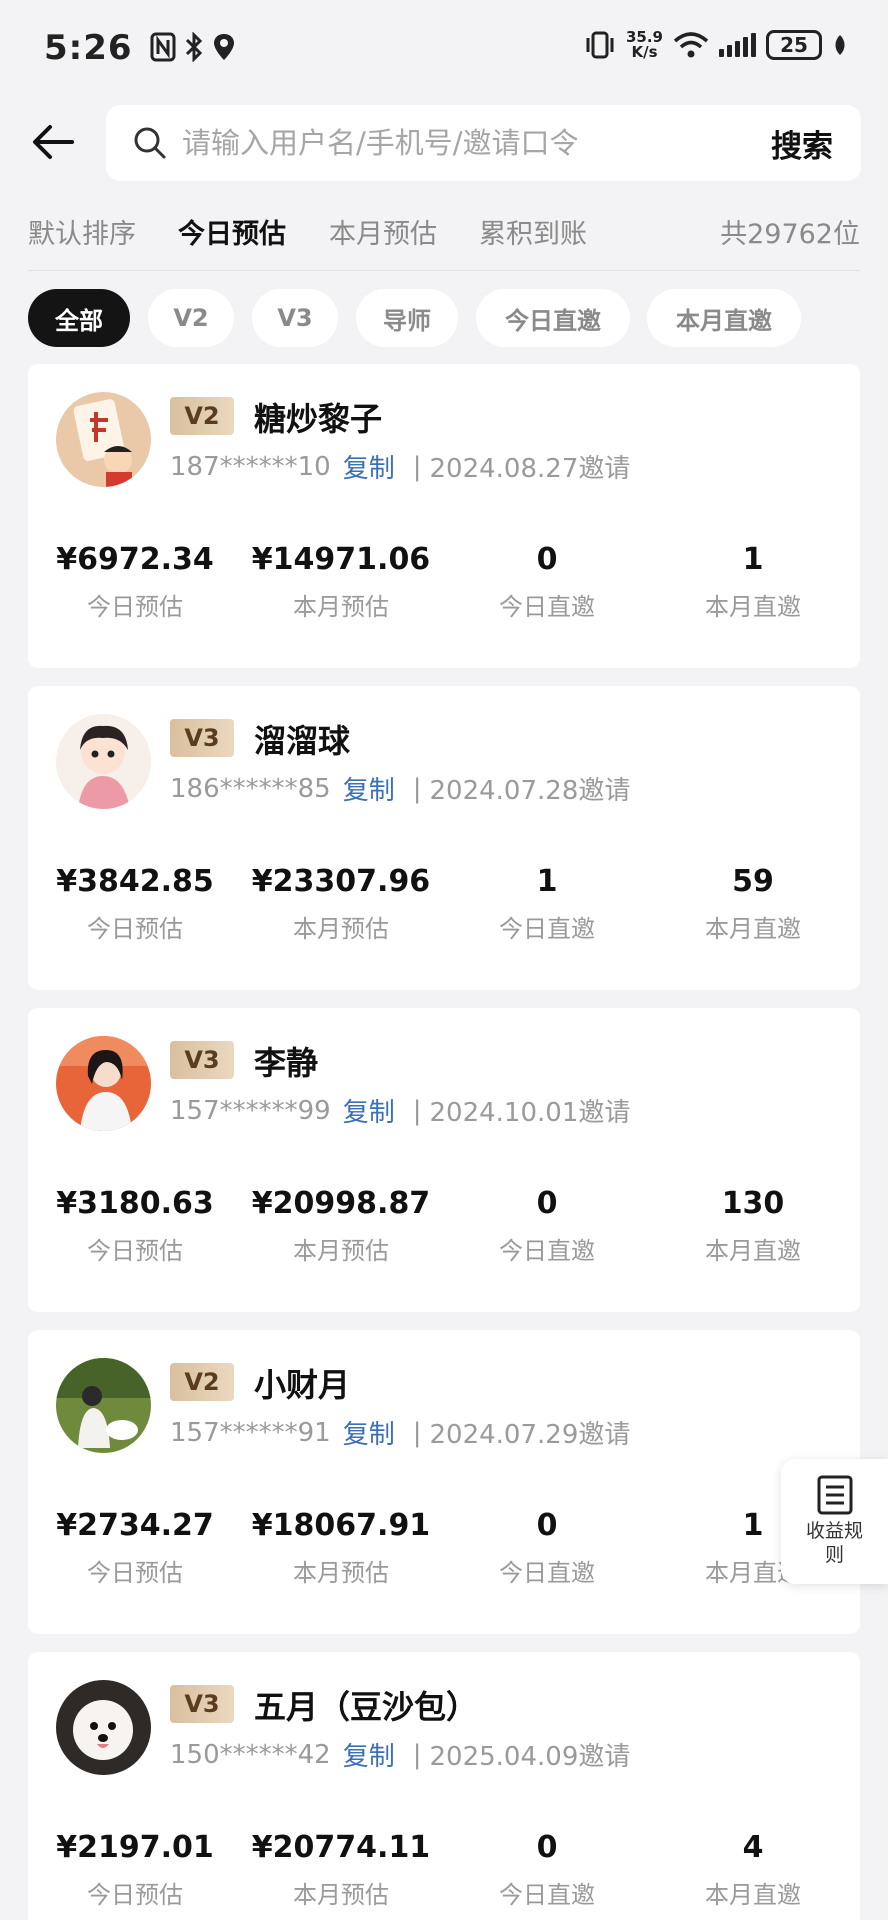 The image size is (888, 1920). Describe the element at coordinates (191, 318) in the screenshot. I see `chip-v2: V2` at that location.